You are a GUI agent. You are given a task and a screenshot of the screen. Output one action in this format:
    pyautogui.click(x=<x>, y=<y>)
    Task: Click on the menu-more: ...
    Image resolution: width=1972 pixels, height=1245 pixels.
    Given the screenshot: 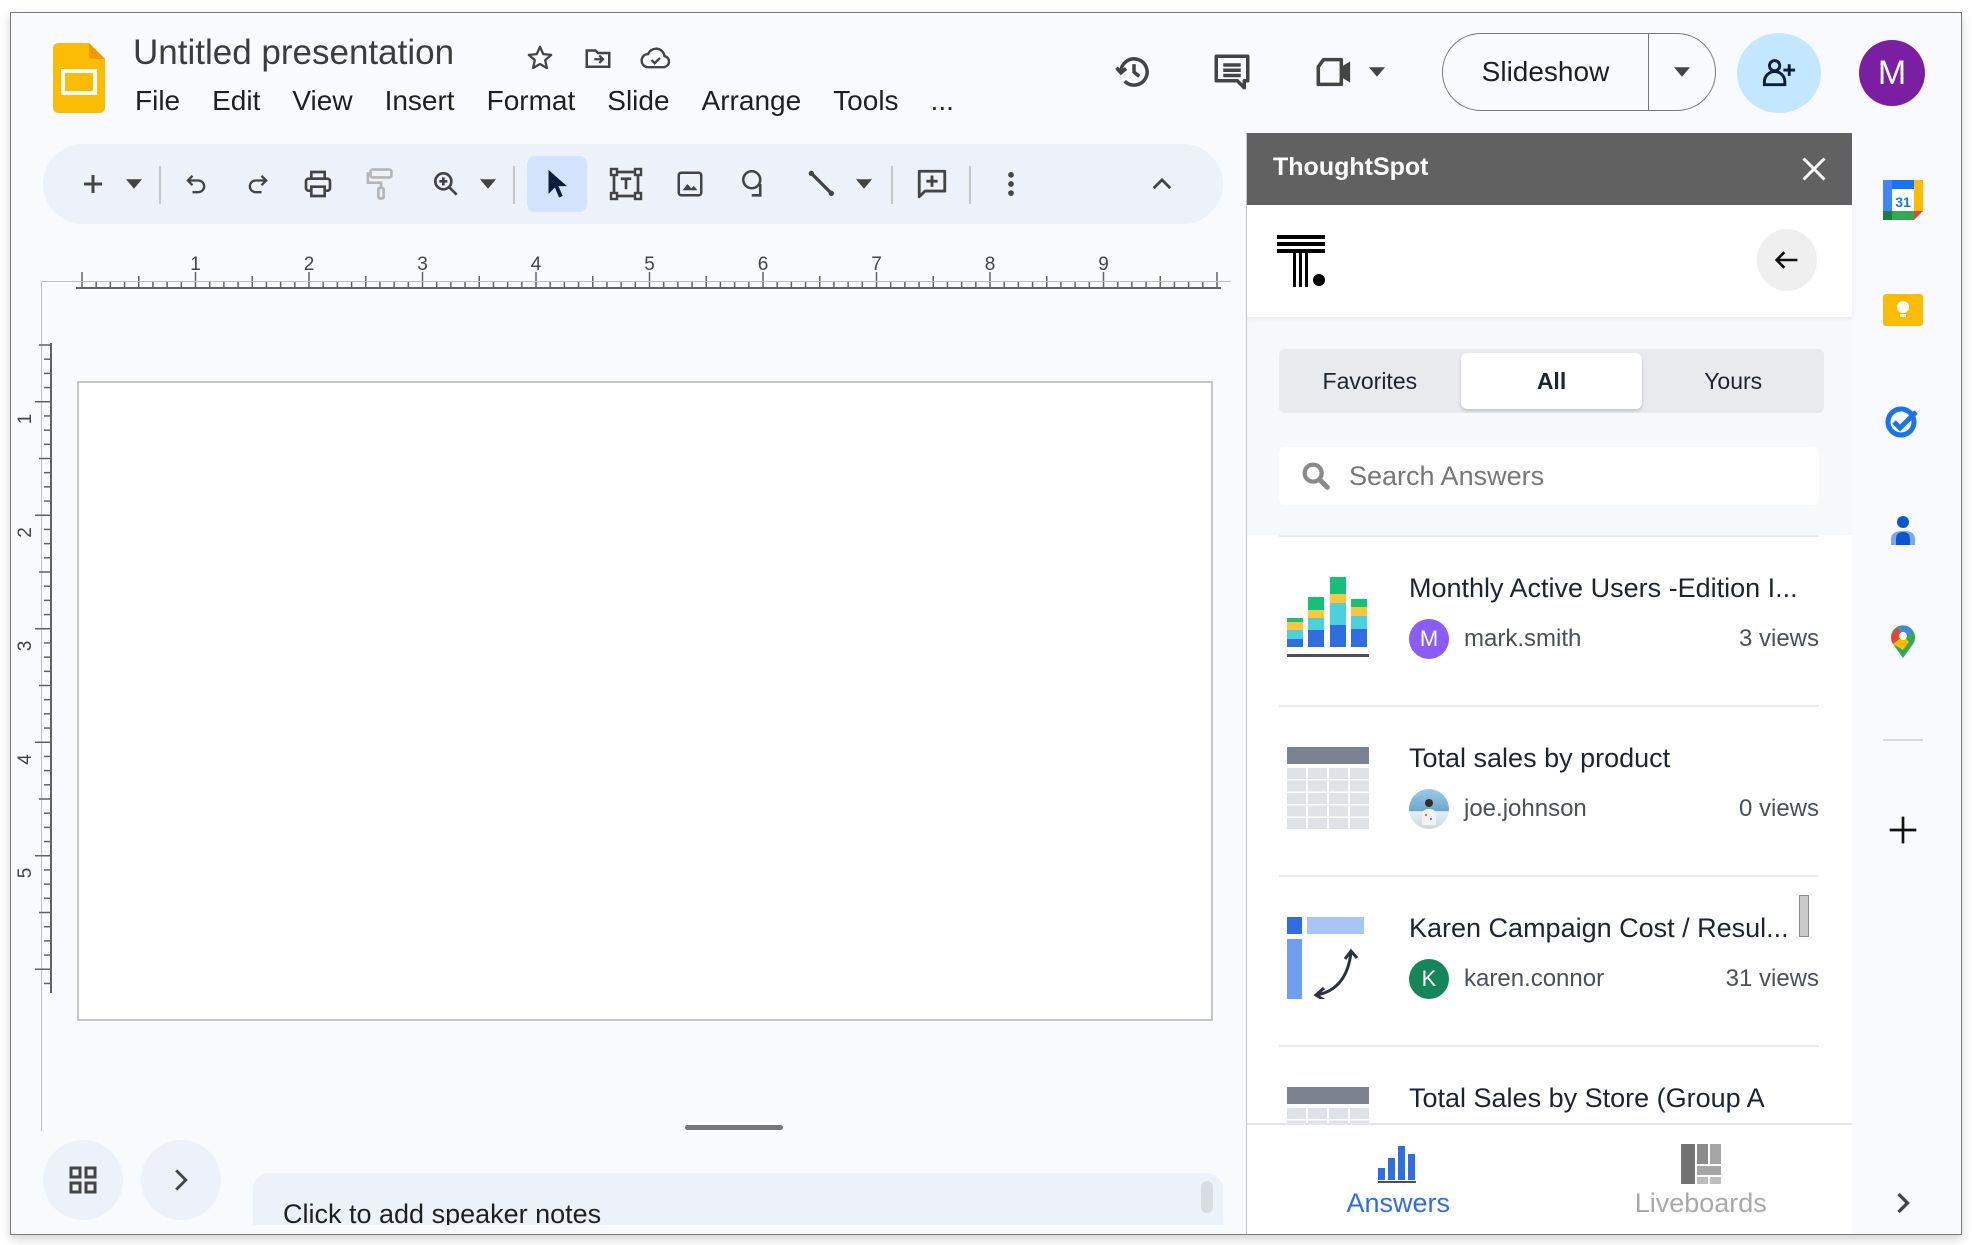 What is the action you would take?
    pyautogui.click(x=942, y=101)
    